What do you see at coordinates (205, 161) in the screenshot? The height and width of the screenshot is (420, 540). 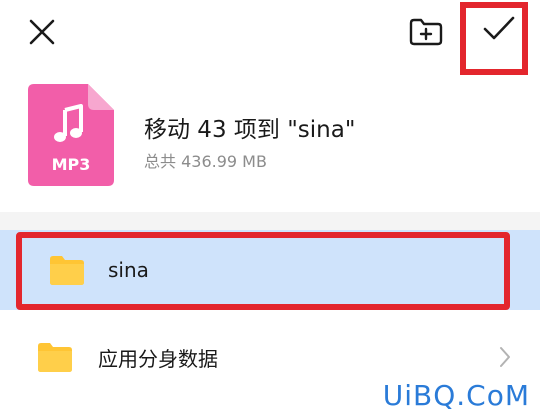 I see `move-summary-size: 总共 436.99 MB` at bounding box center [205, 161].